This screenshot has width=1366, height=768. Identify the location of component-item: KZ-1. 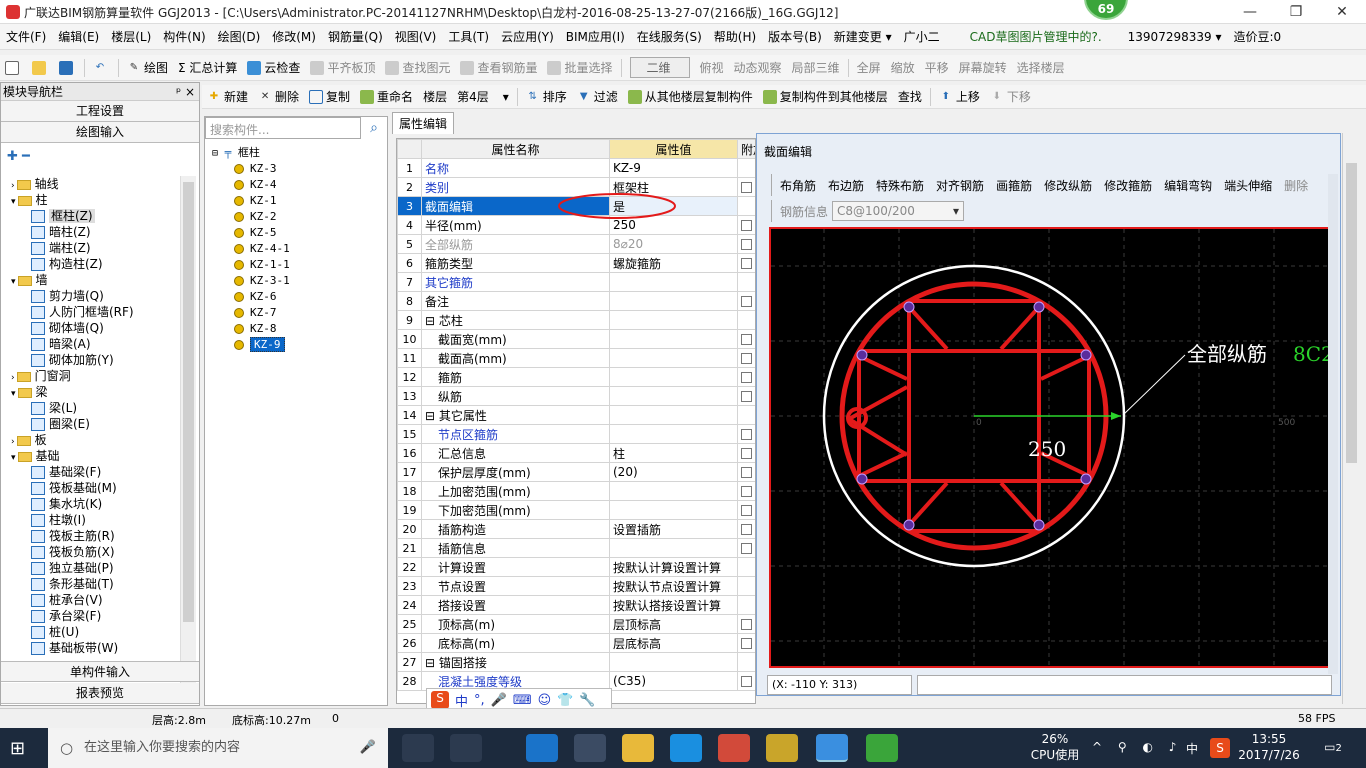
(298, 201).